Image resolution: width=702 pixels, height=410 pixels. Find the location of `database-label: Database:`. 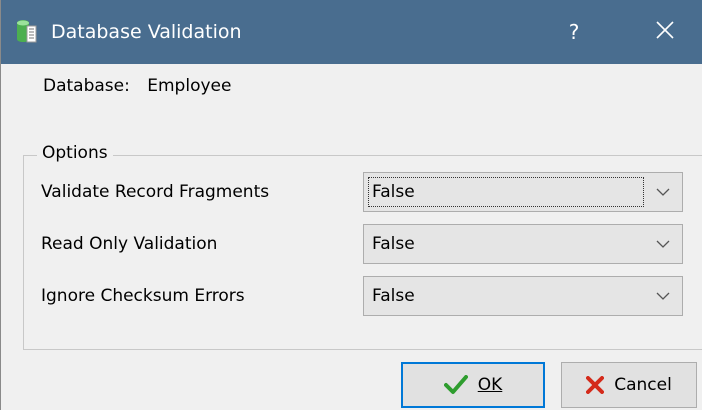

database-label: Database: is located at coordinates (86, 86).